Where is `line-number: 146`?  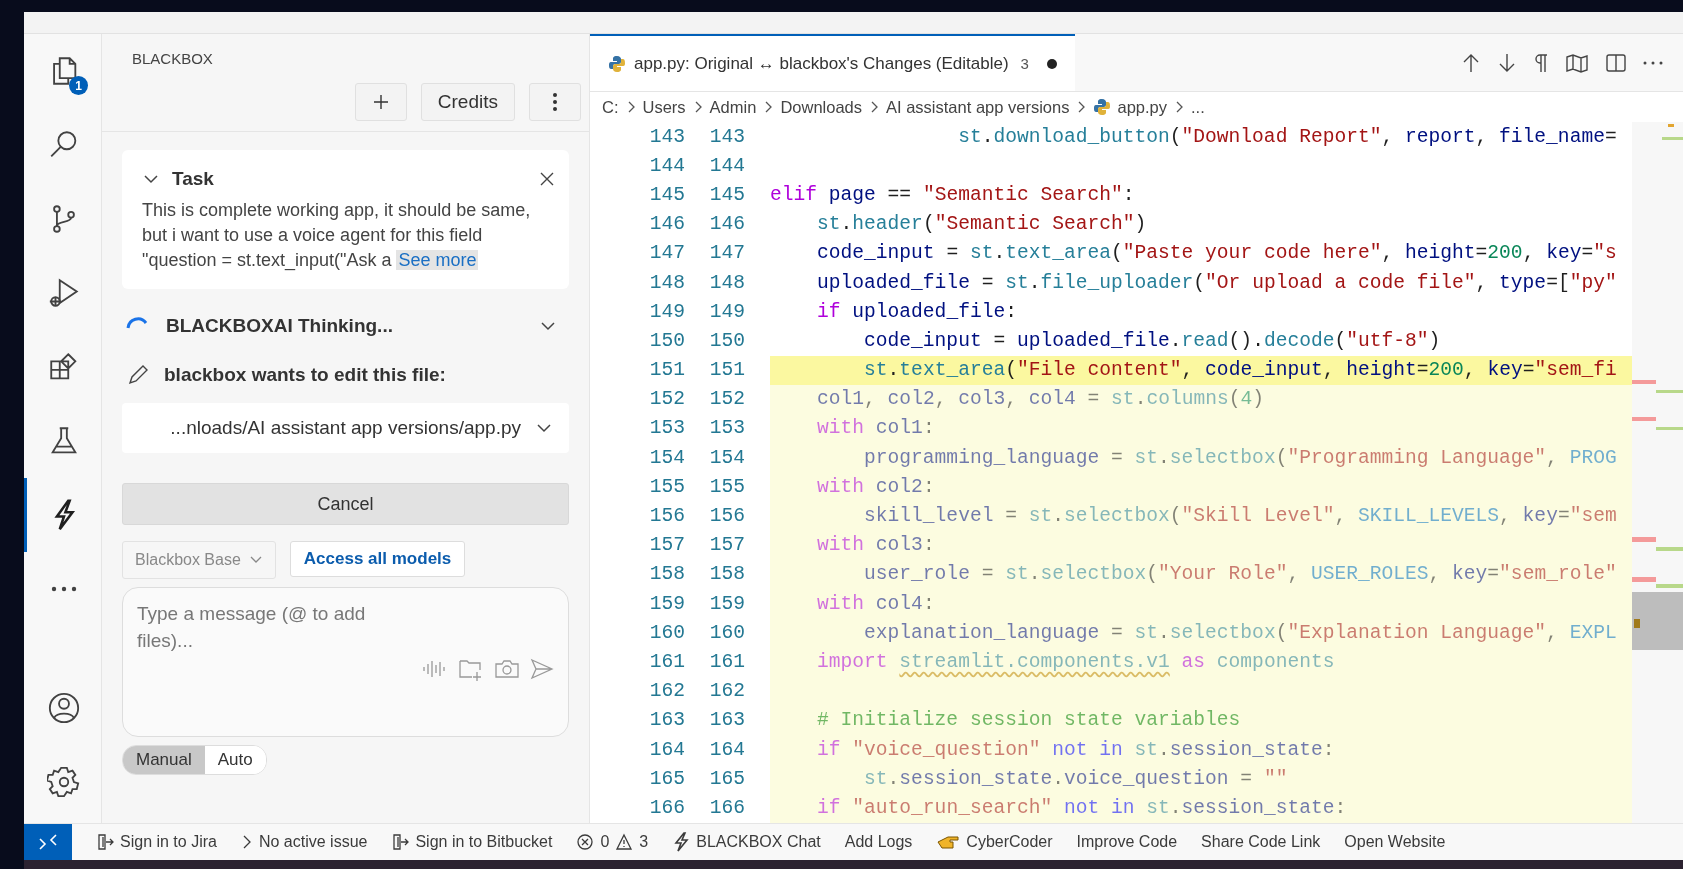
line-number: 146 is located at coordinates (726, 224).